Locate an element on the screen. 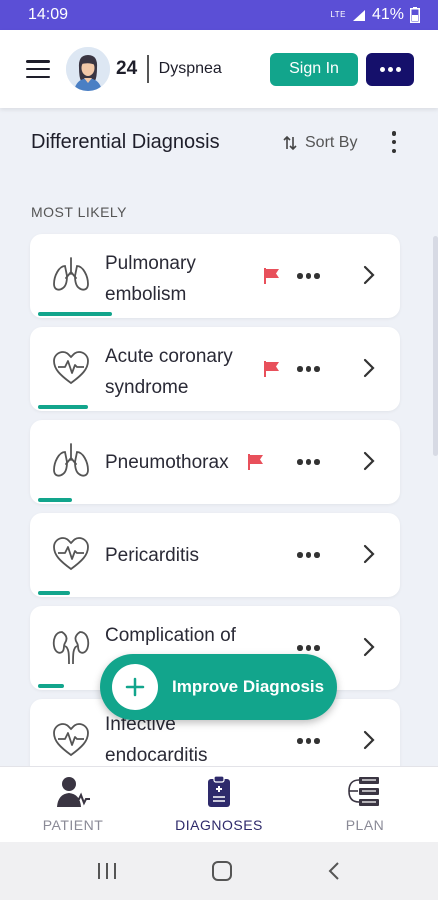 Image resolution: width=438 pixels, height=900 pixels. header-divider is located at coordinates (148, 69).